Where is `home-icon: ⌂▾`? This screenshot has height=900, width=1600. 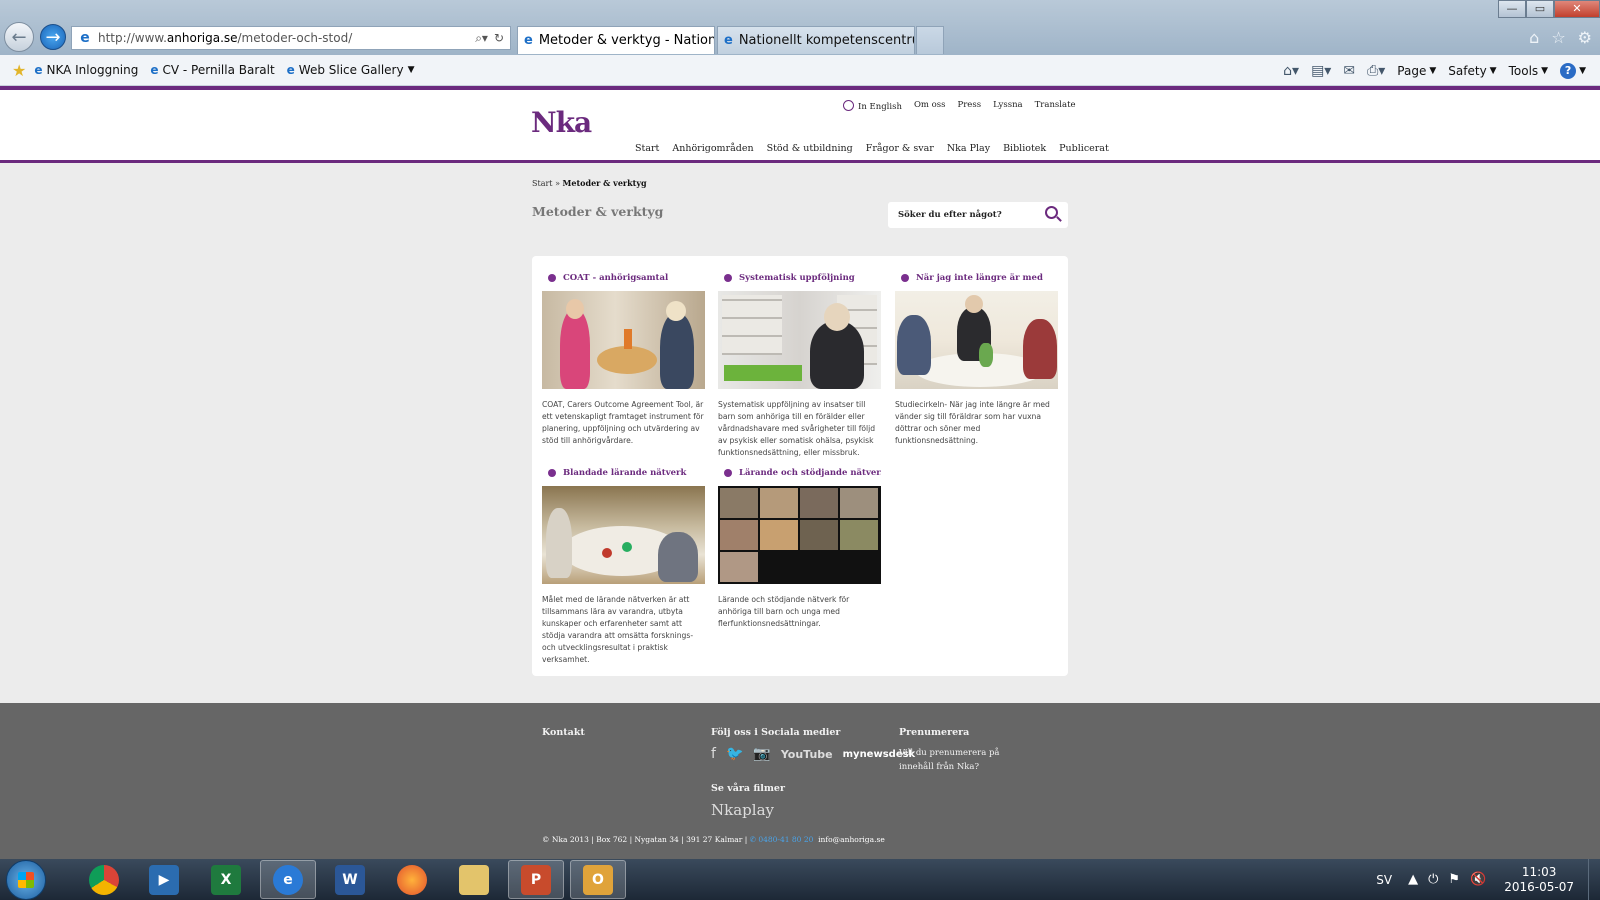
home-icon: ⌂▾ is located at coordinates (1291, 71).